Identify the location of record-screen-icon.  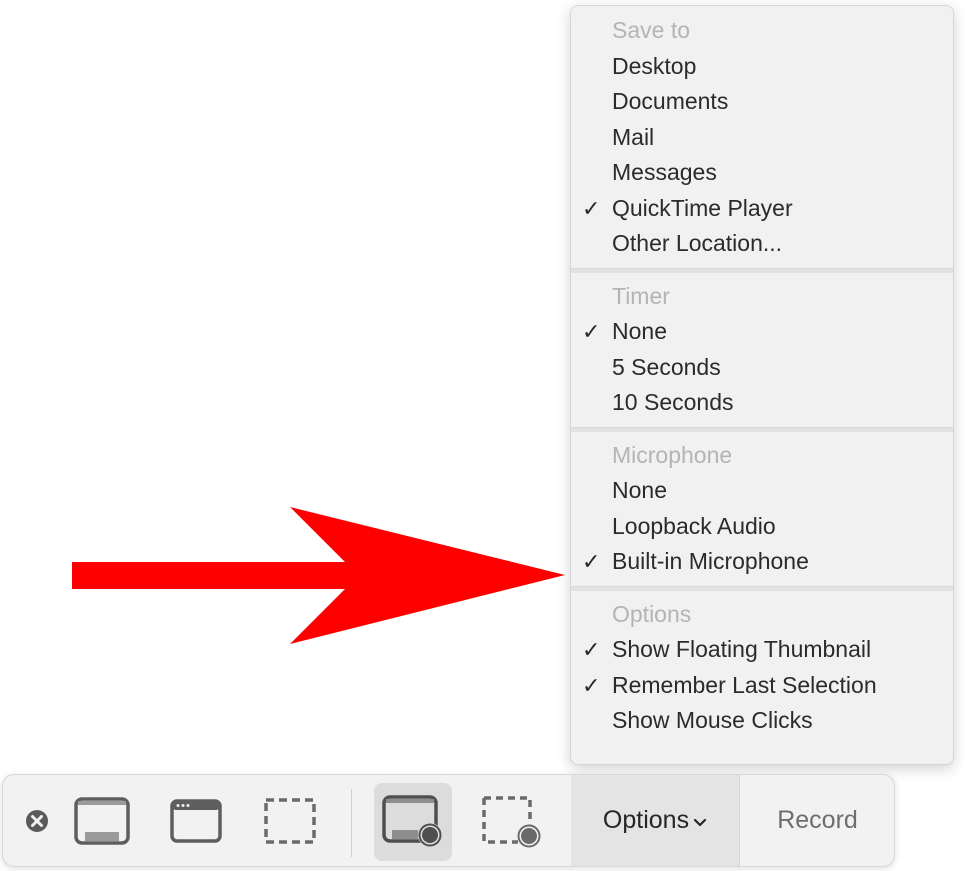
(412, 820).